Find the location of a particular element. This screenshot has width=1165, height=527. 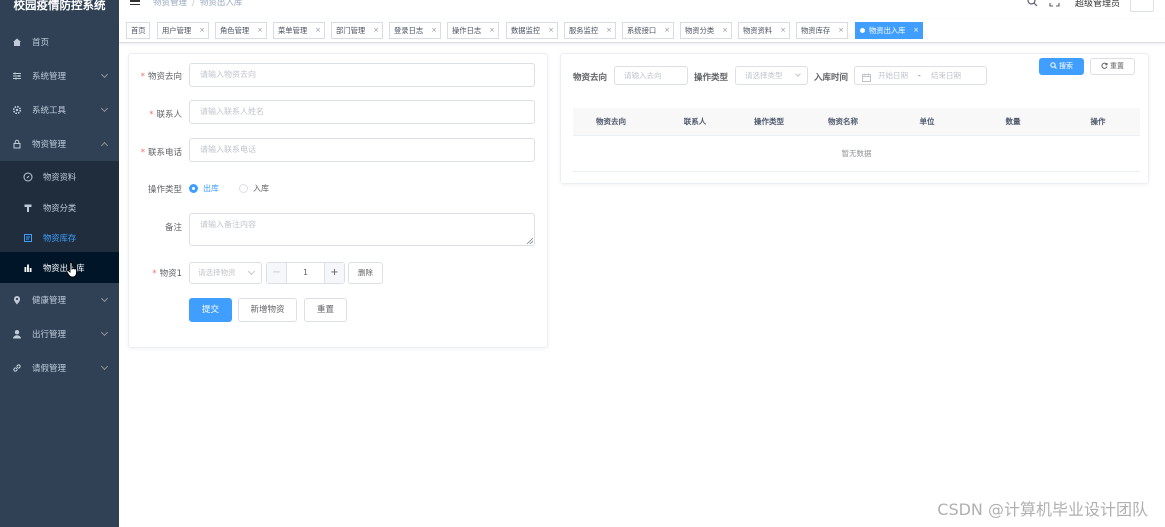

sidebar-subitem-supply-stock: 物资库存 is located at coordinates (59, 237).